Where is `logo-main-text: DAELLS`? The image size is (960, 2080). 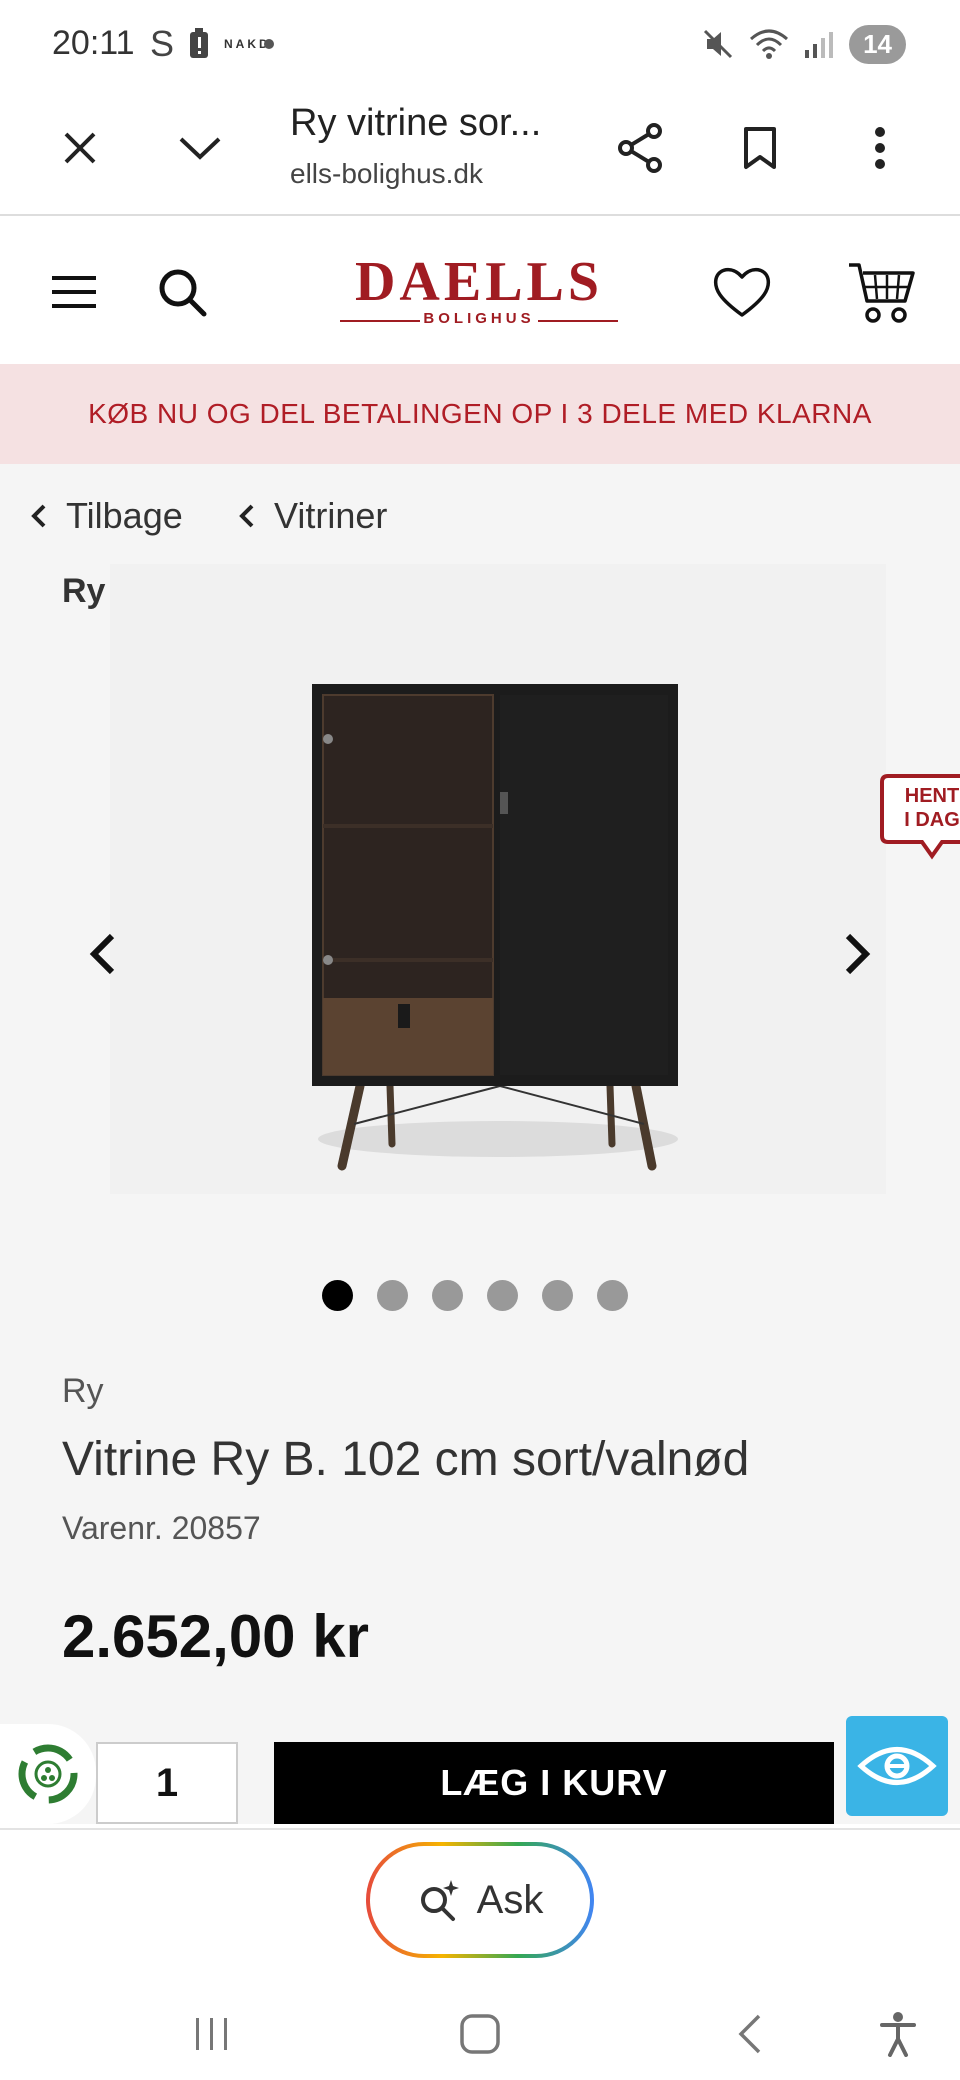
logo-main-text: DAELLS is located at coordinates (479, 282).